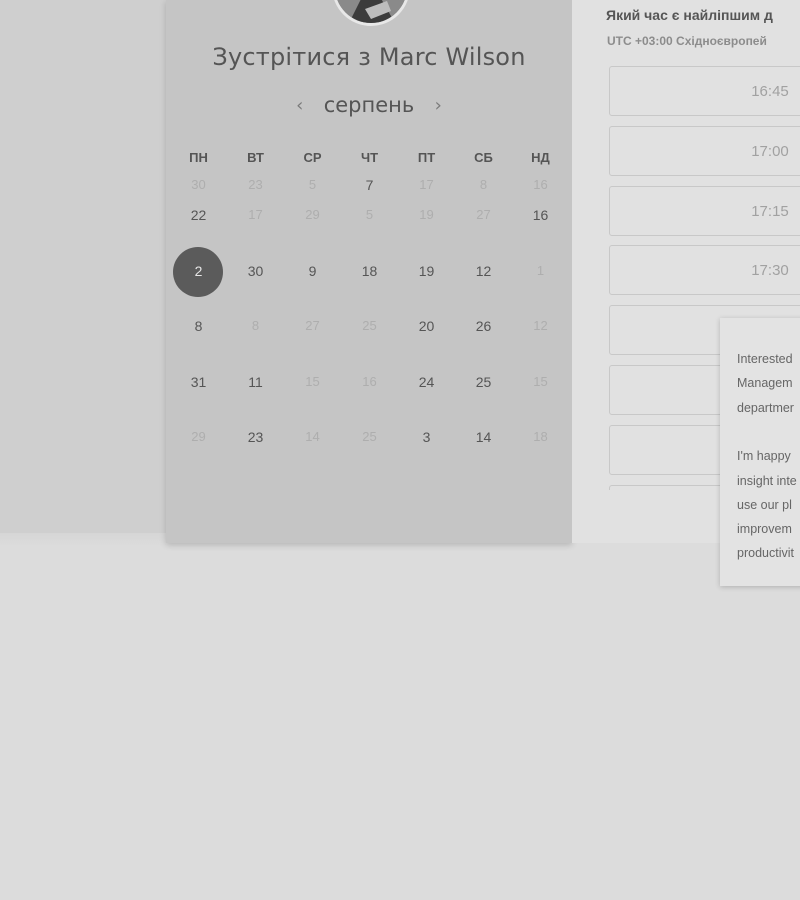 The width and height of the screenshot is (800, 900). I want to click on time-slot-label: 17:15, so click(770, 211).